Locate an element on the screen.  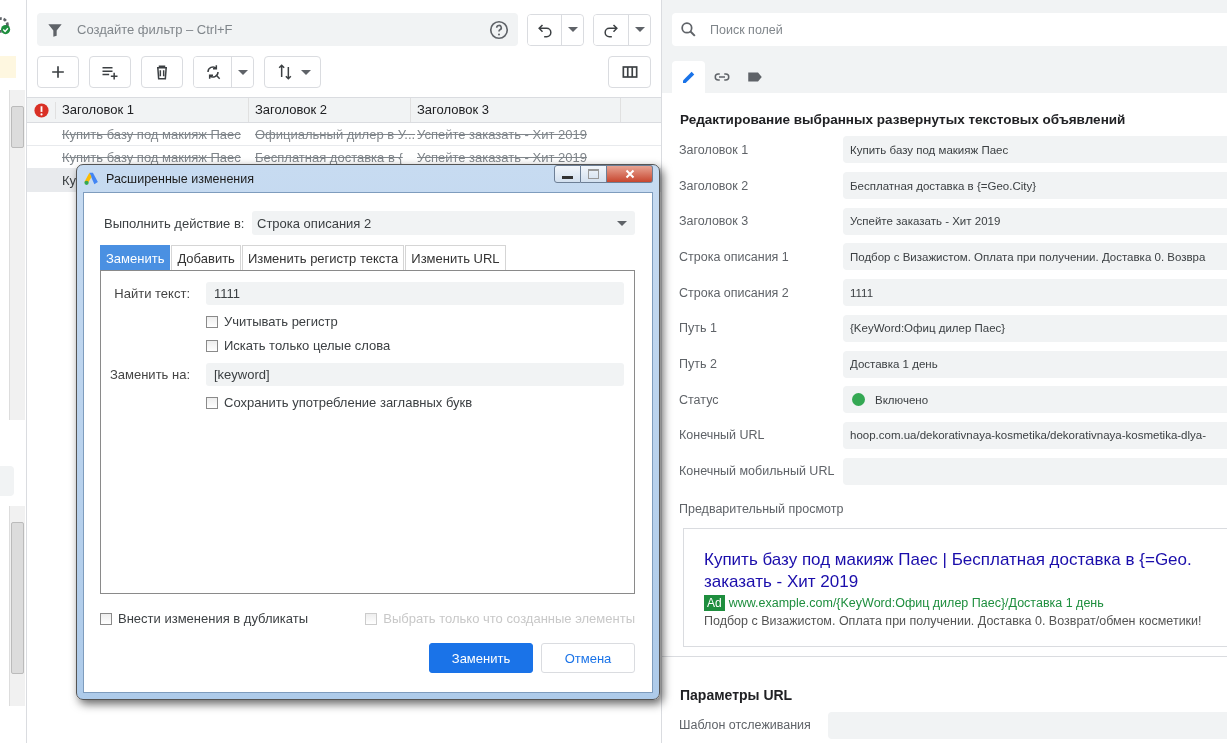
input-field: hoop.com.ua/dekorativnaya-kosmetika/dekorativnaya-kosmetika-dlya- is located at coordinates (1035, 435).